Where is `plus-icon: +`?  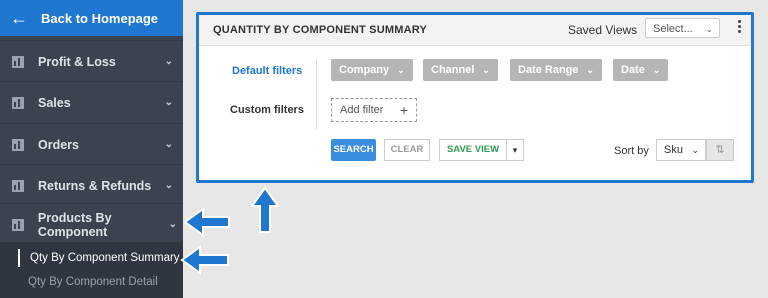
plus-icon: + is located at coordinates (403, 110).